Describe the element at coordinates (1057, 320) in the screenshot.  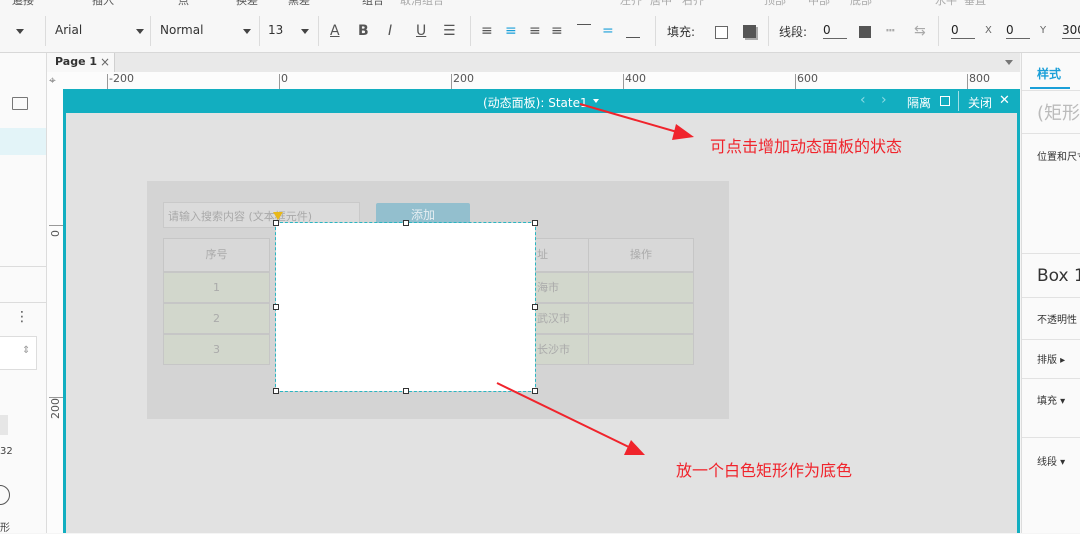
I see `opacity-label: 不透明性` at that location.